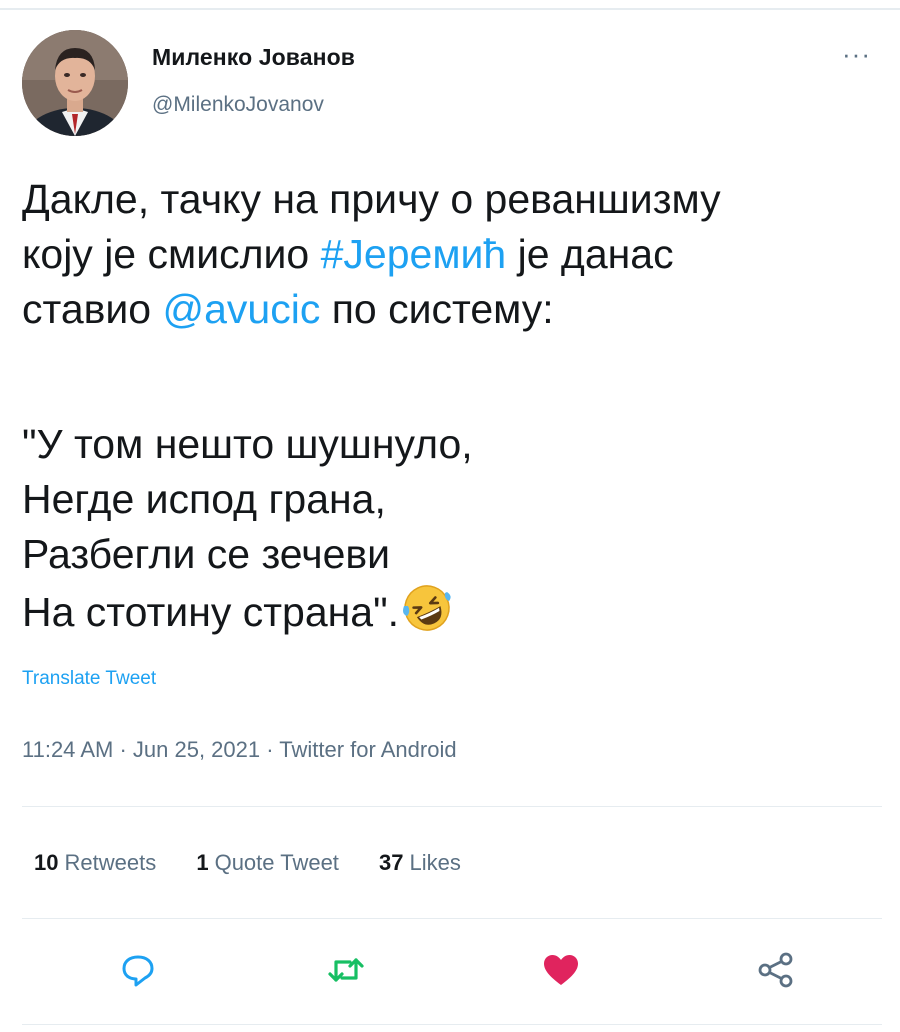  I want to click on retweets-label: Retweets, so click(110, 862).